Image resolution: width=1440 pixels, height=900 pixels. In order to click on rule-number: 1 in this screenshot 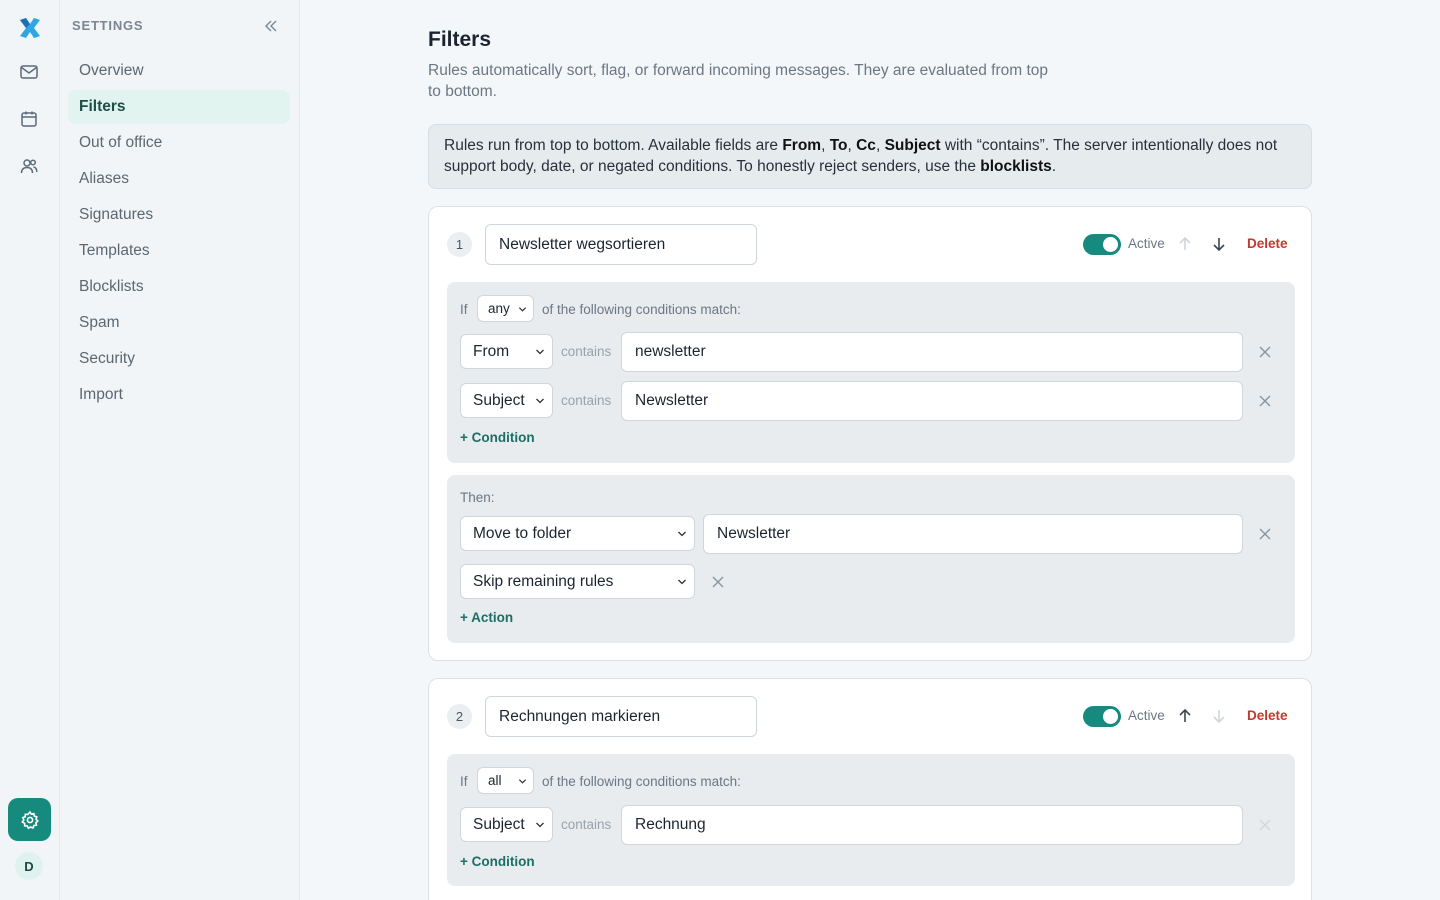, I will do `click(459, 244)`.